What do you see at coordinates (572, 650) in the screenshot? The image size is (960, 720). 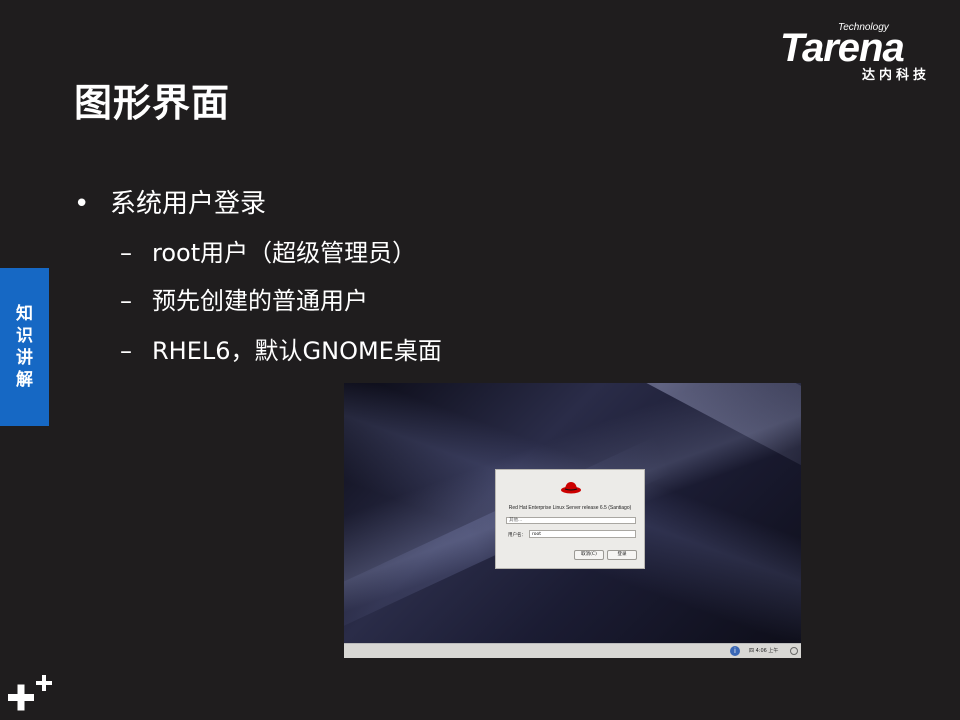 I see `taskbar: i 四 4:06 上午` at bounding box center [572, 650].